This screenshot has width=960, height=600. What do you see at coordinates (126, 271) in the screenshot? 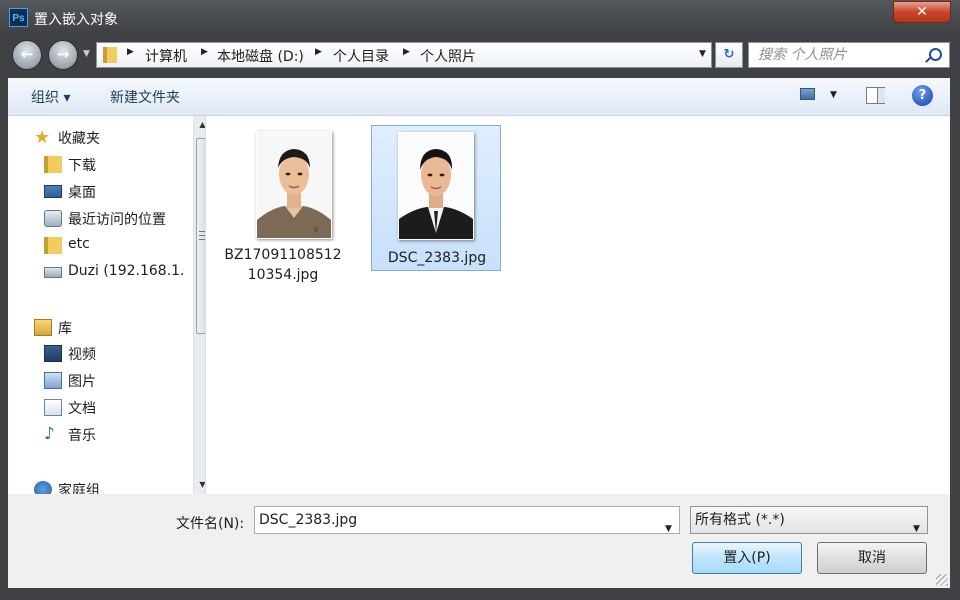
I see `sidebar-item-label: Duzi (192.168.1.` at bounding box center [126, 271].